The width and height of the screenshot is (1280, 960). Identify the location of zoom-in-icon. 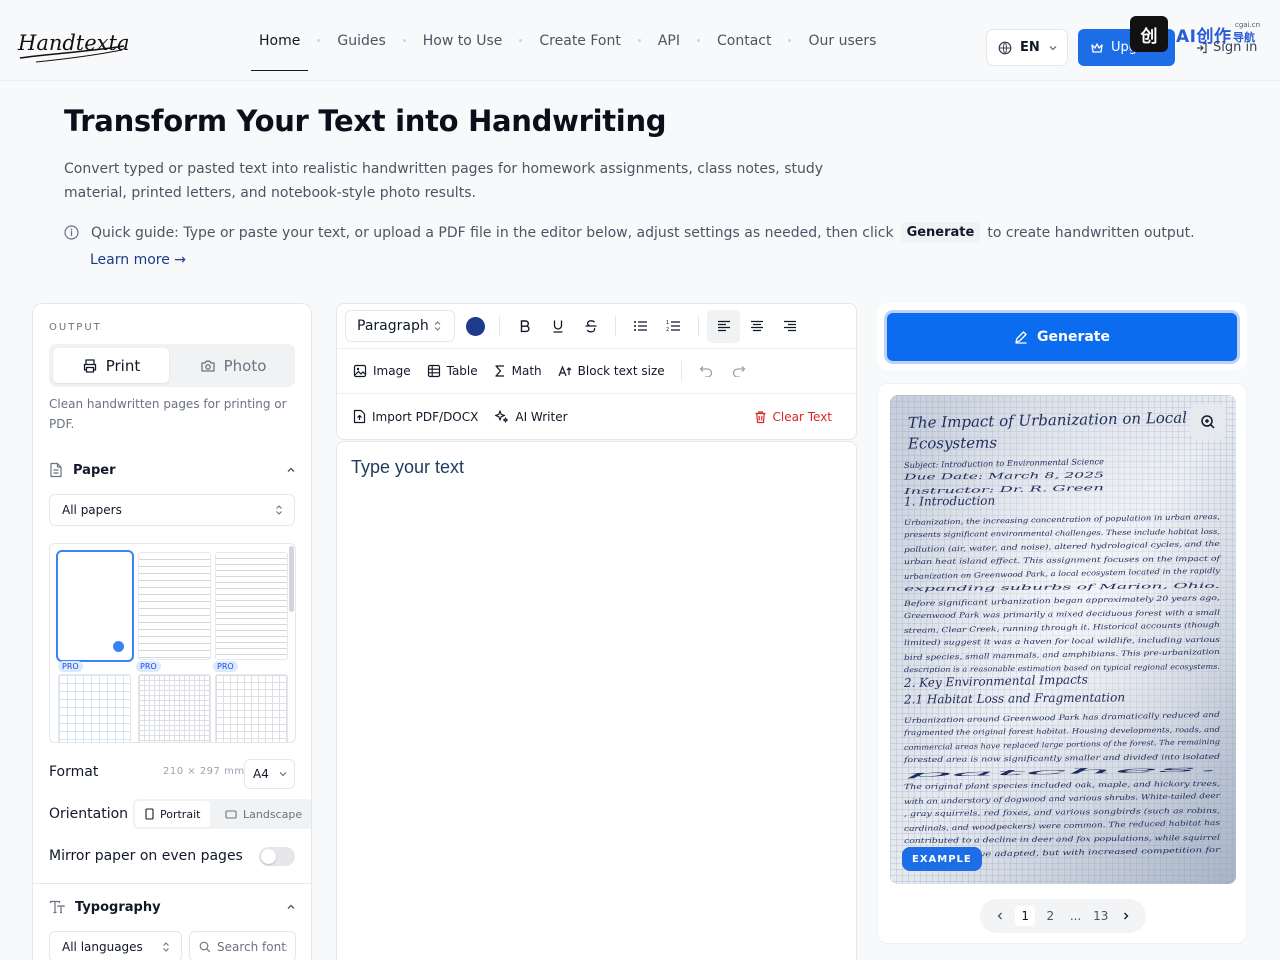
(1208, 421).